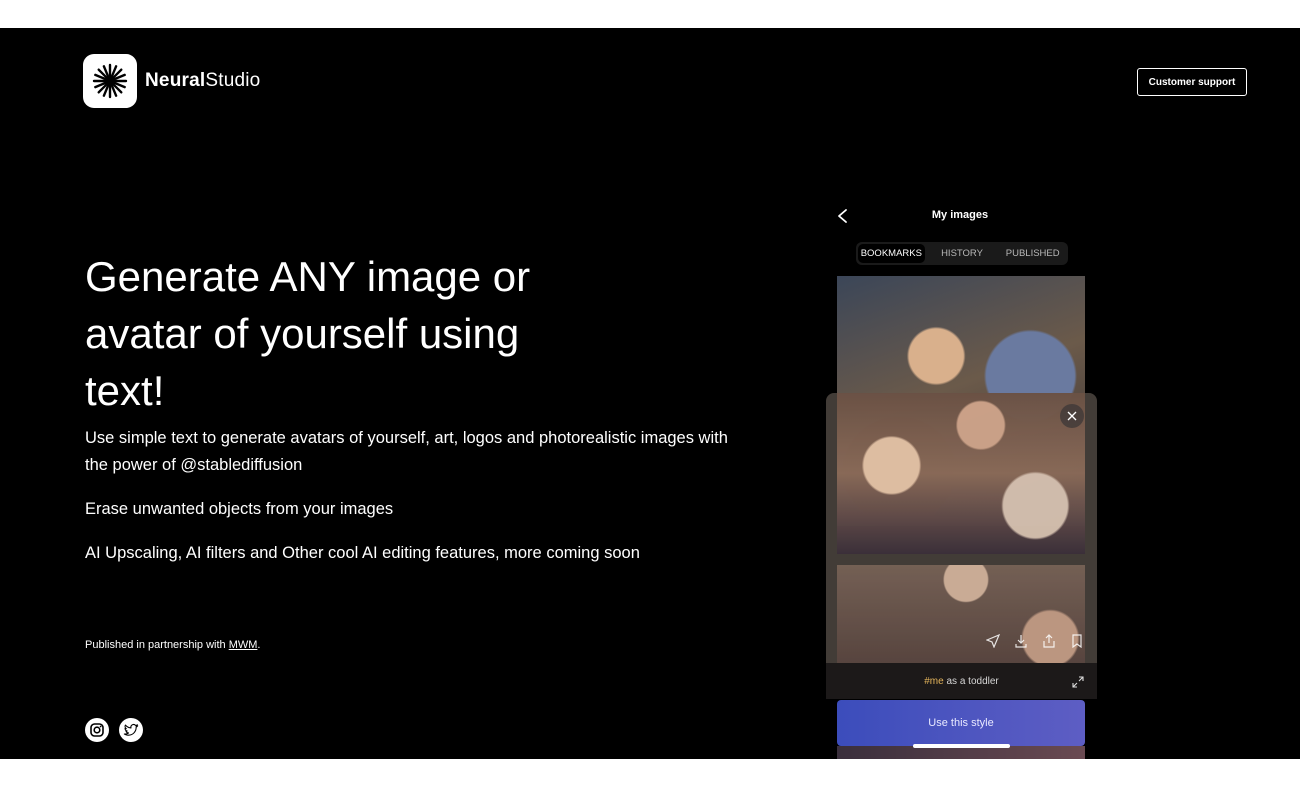  Describe the element at coordinates (243, 645) in the screenshot. I see `mwm-link: MWM` at that location.